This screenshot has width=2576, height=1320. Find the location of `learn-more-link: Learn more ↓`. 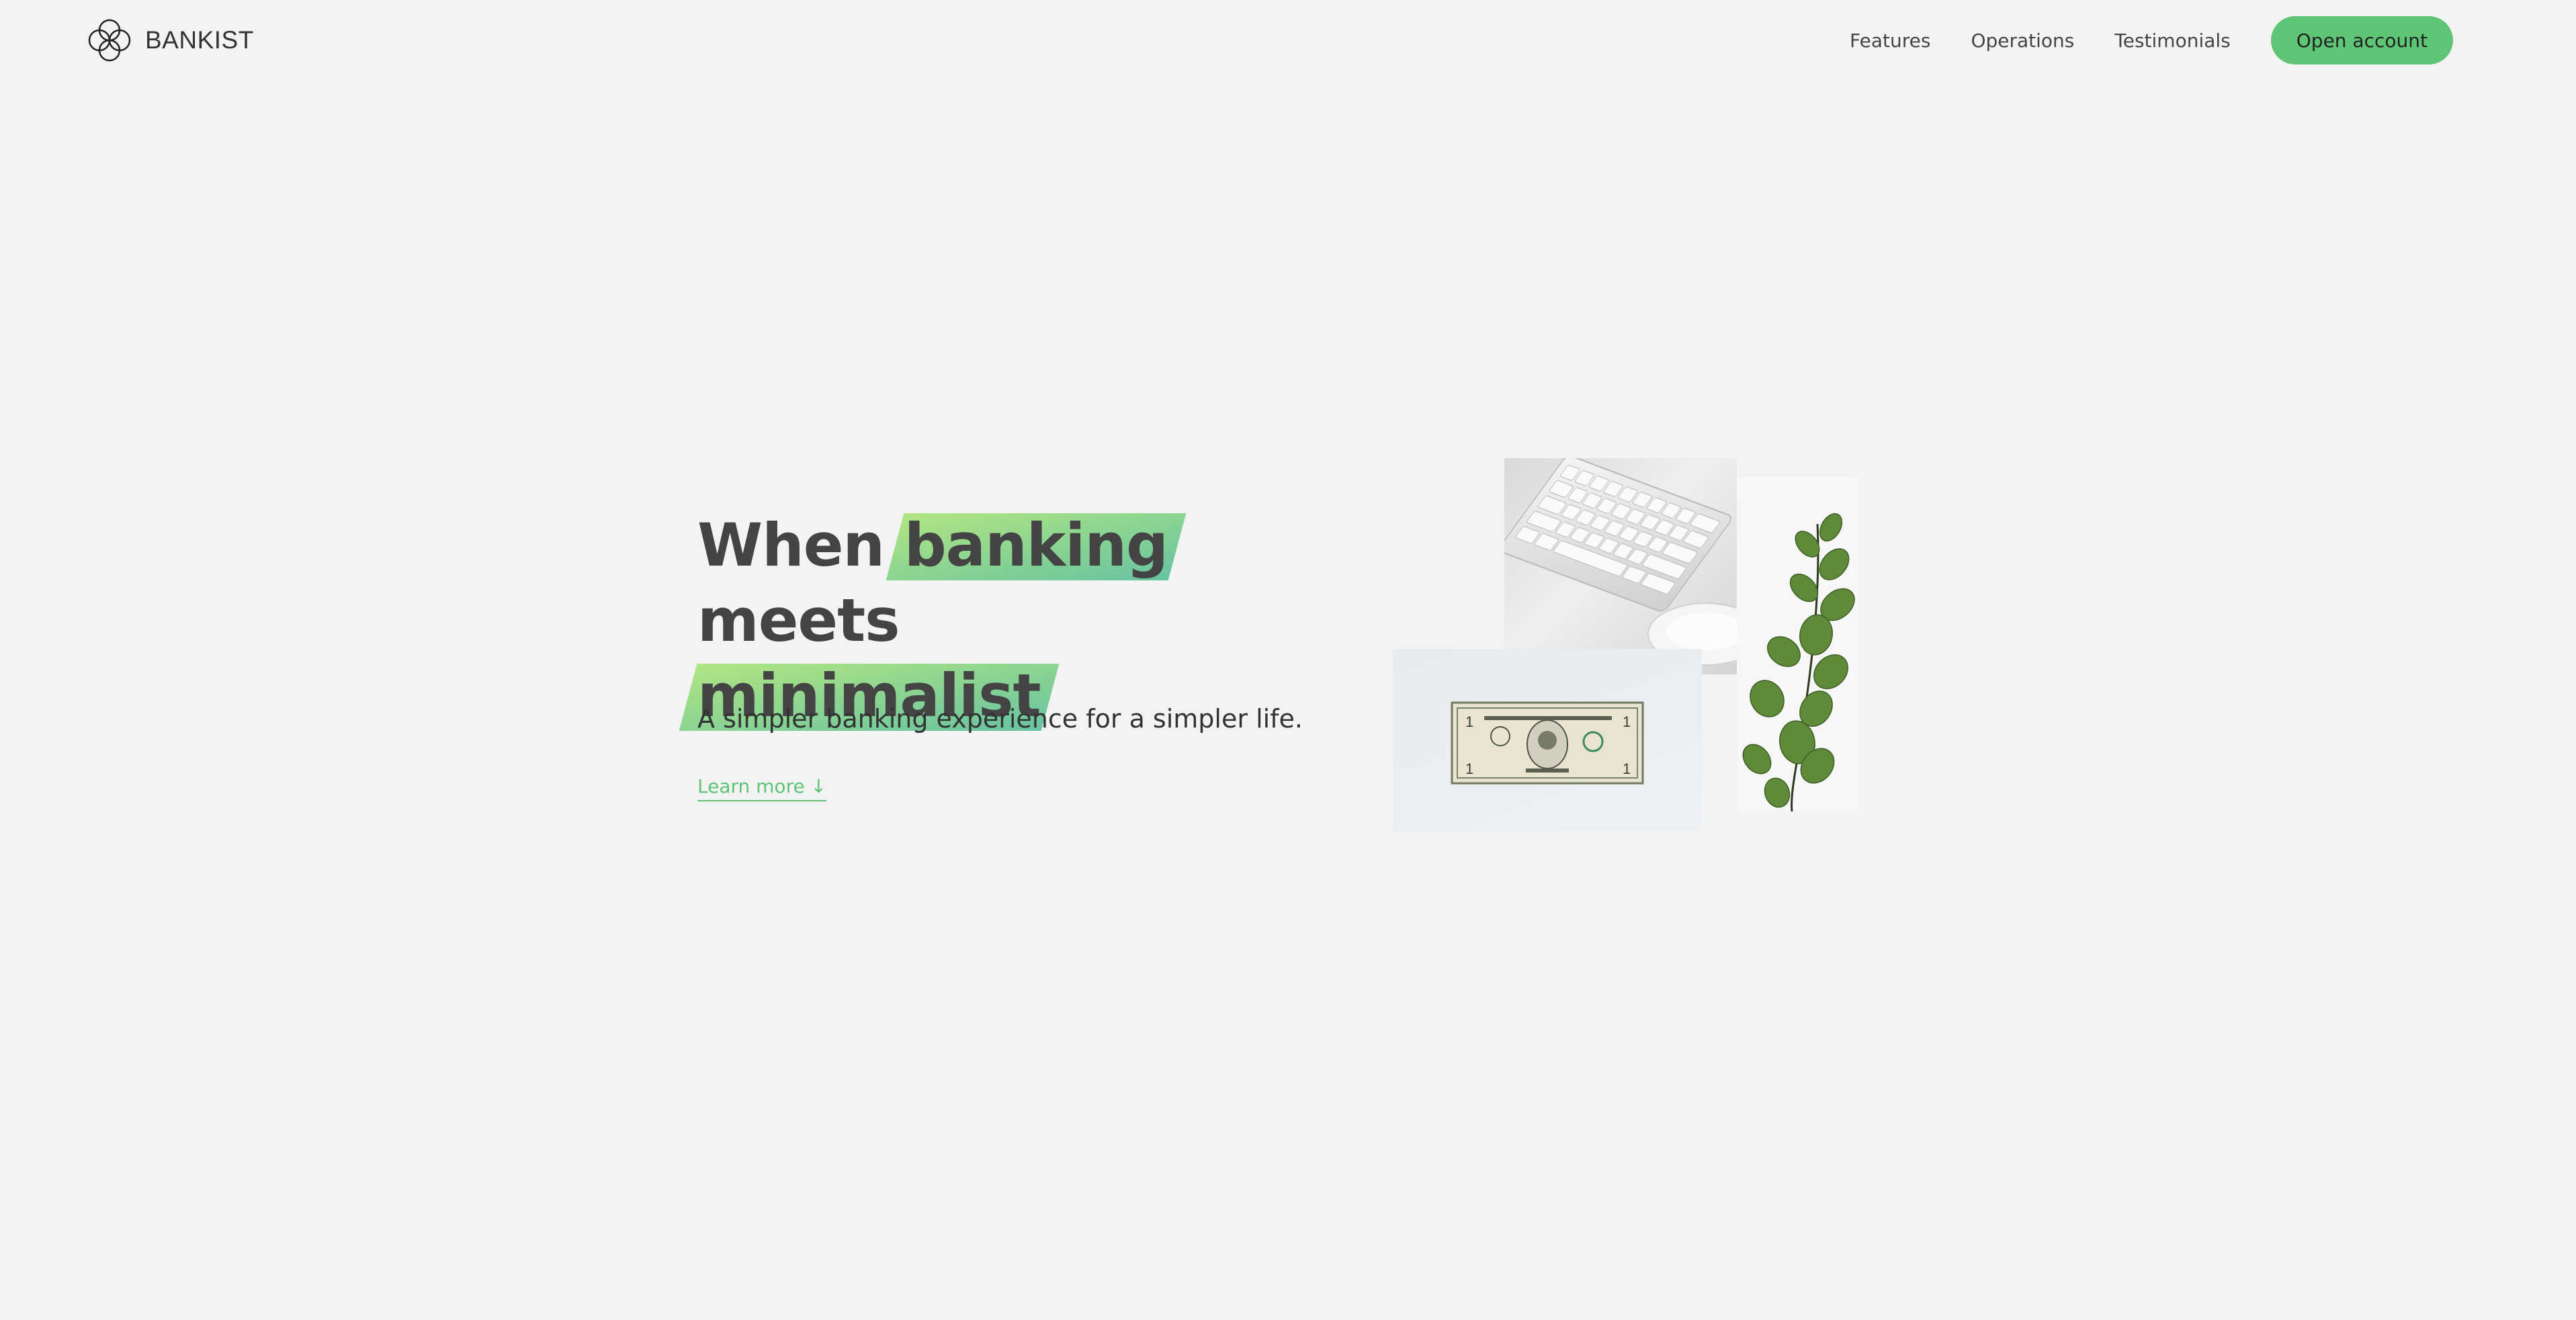

learn-more-link: Learn more ↓ is located at coordinates (762, 788).